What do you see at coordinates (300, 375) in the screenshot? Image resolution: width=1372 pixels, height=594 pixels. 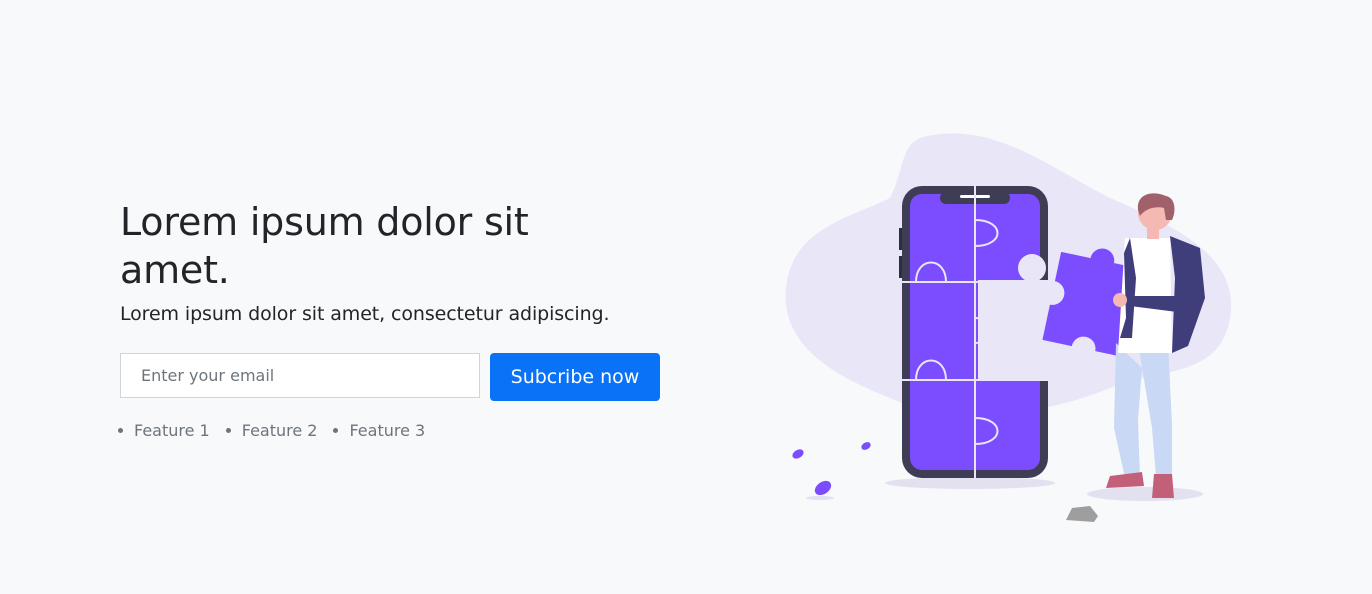 I see `email-input` at bounding box center [300, 375].